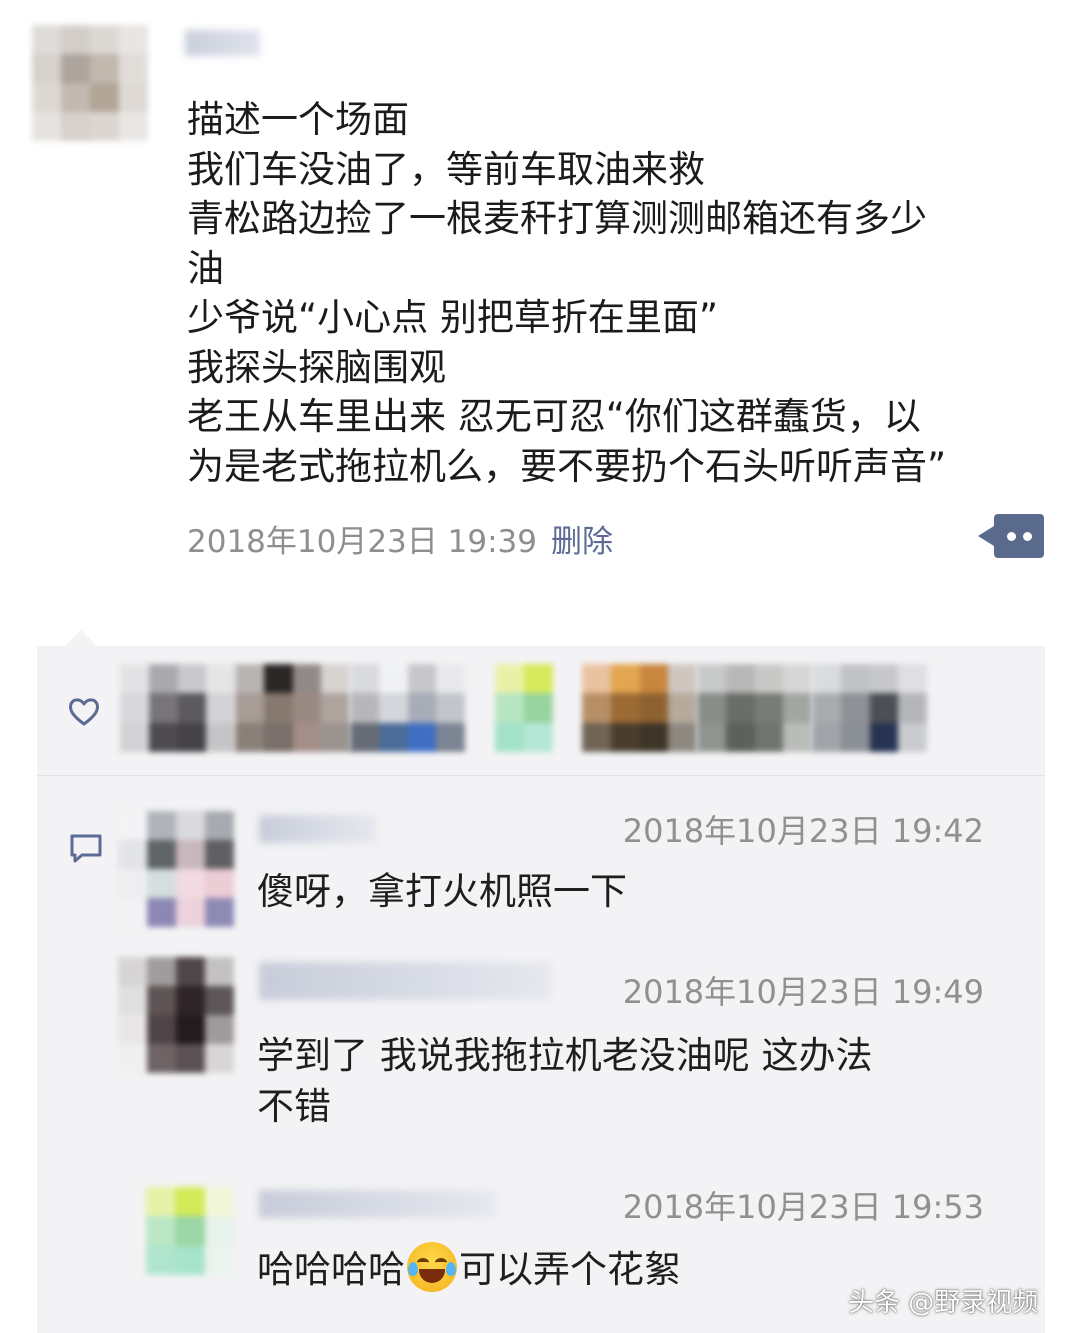 The image size is (1067, 1333). What do you see at coordinates (541, 775) in the screenshot?
I see `likes-divider` at bounding box center [541, 775].